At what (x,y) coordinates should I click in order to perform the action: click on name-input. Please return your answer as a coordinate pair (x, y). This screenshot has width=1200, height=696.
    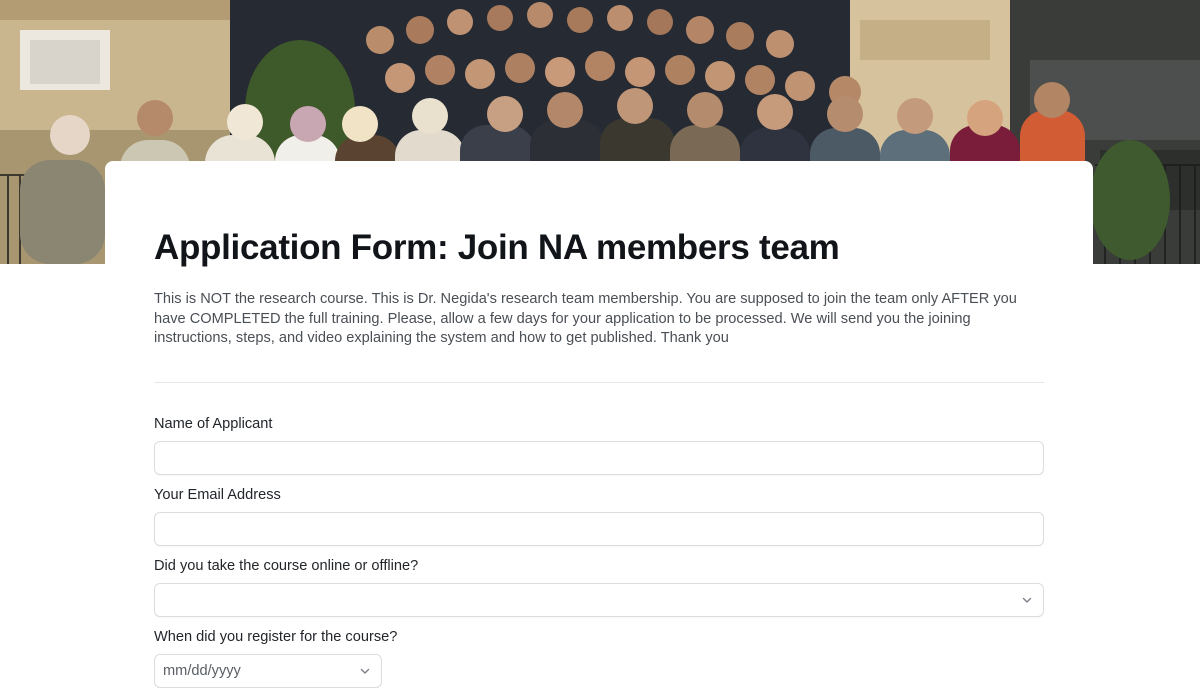
    Looking at the image, I should click on (599, 458).